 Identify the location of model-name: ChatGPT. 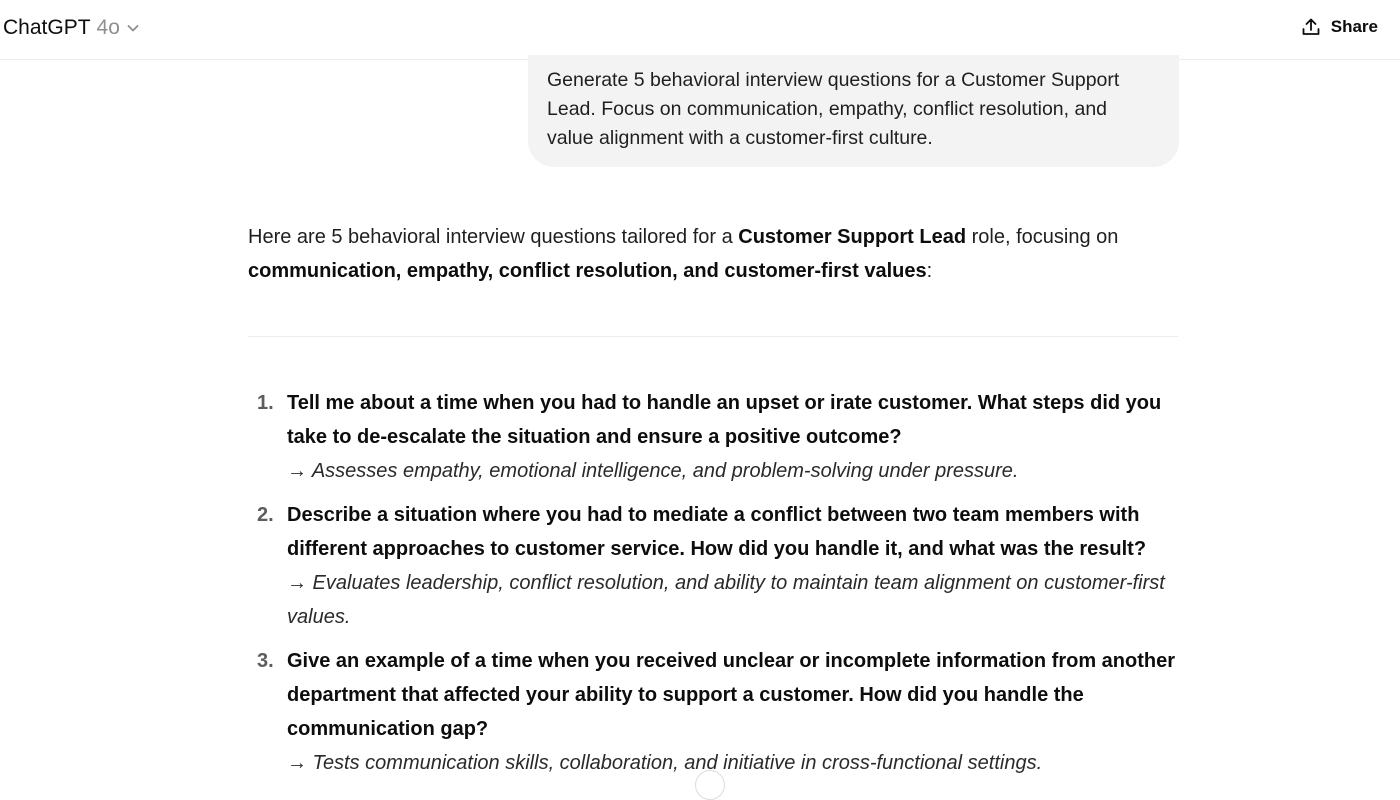
(47, 27).